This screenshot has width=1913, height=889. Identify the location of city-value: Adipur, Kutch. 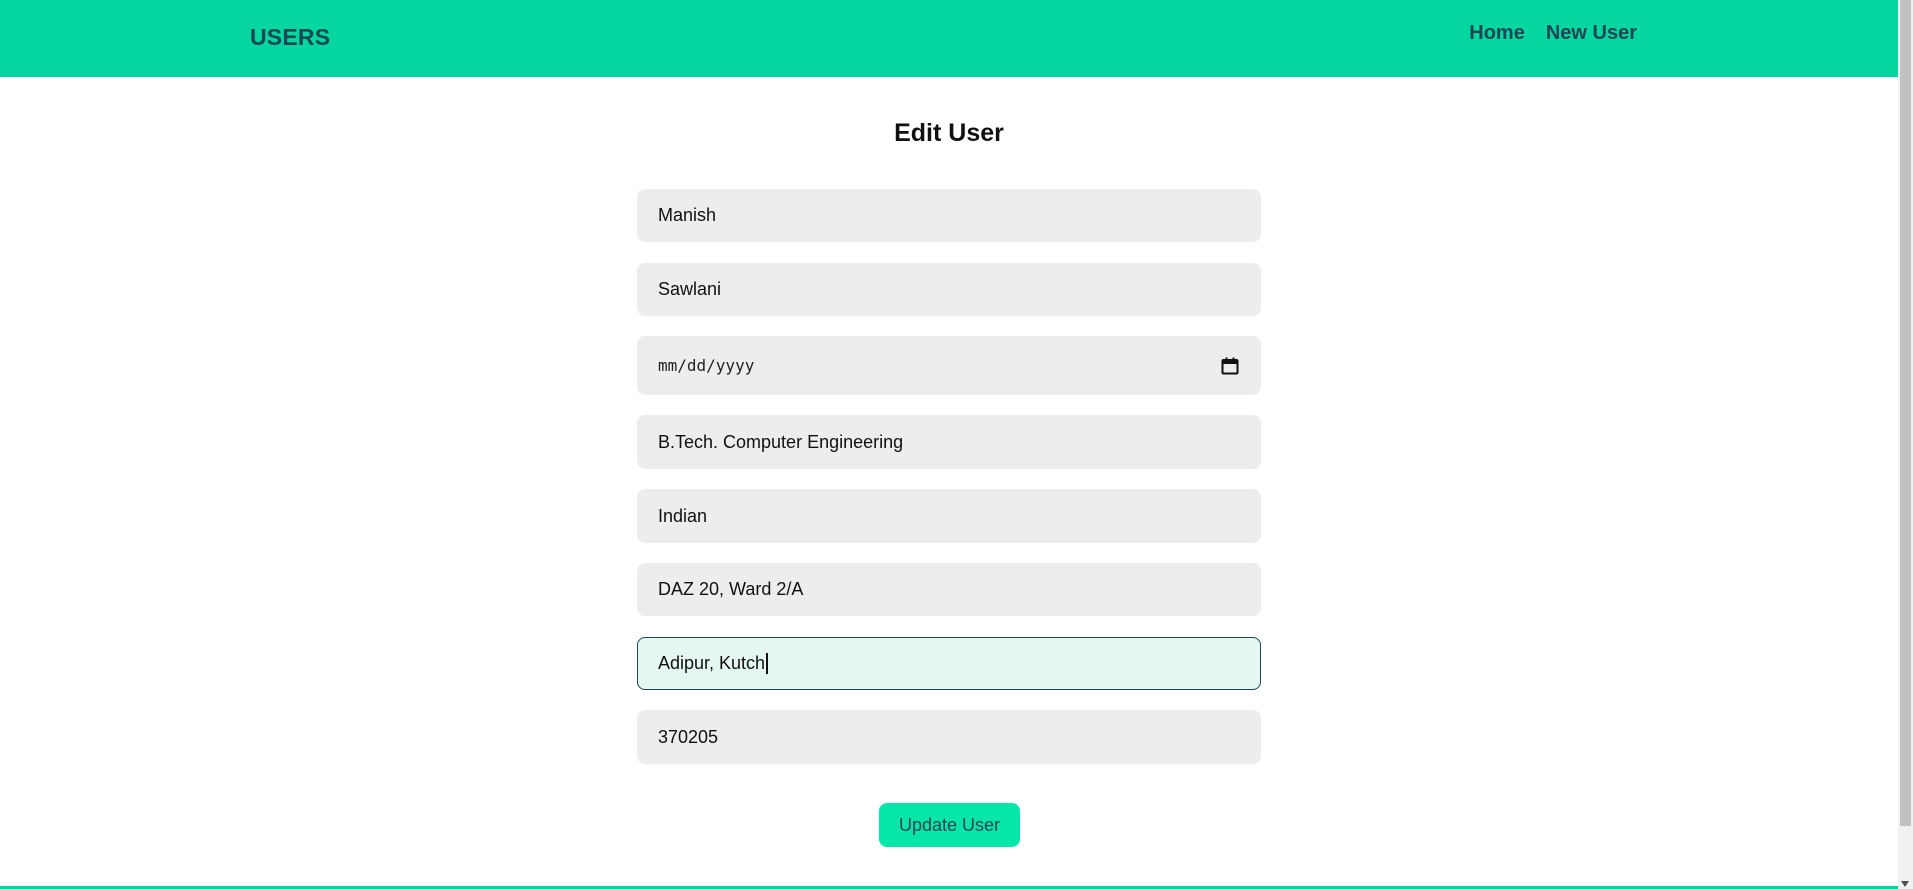
(712, 663).